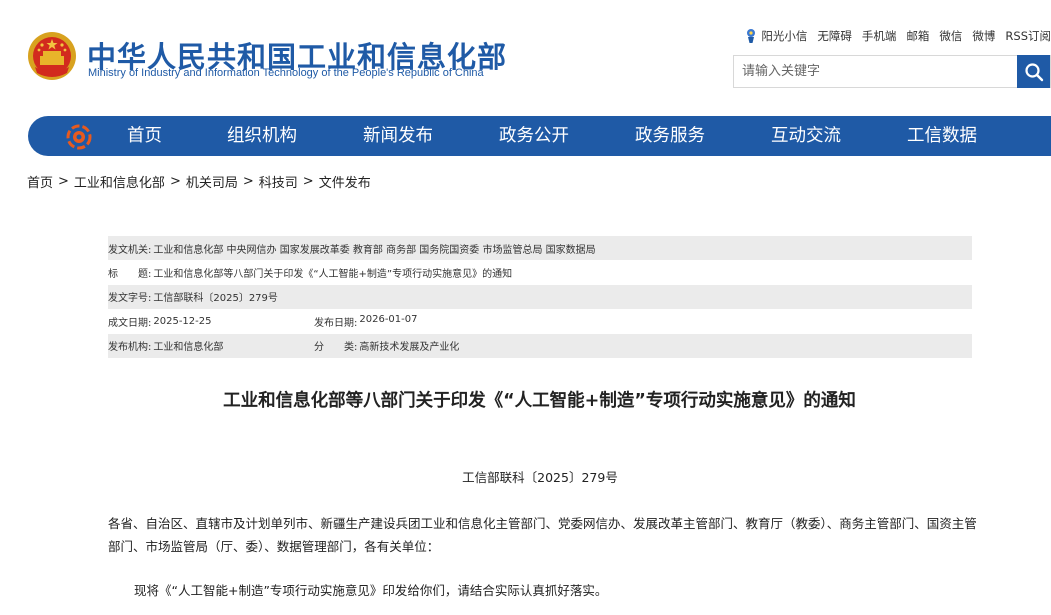 The height and width of the screenshot is (615, 1051). I want to click on breadcrumb-home: 首页, so click(40, 181).